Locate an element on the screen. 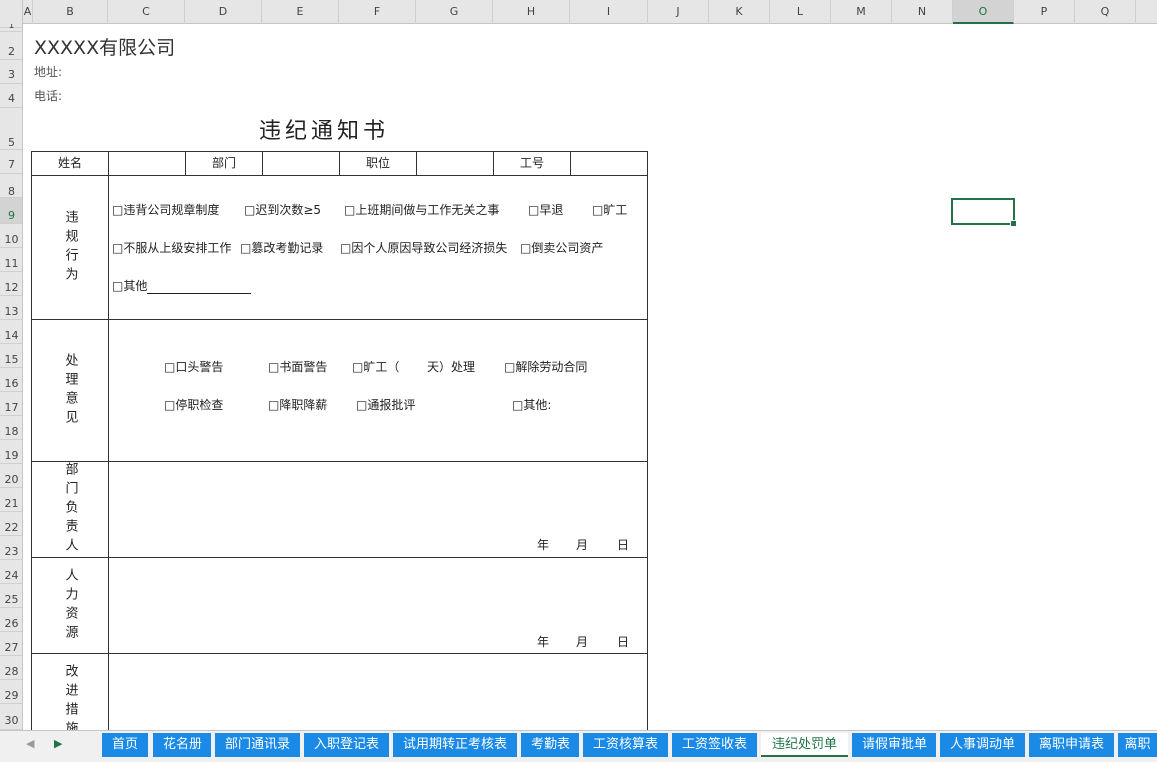  violation-label: 违规行为 is located at coordinates (70, 247).